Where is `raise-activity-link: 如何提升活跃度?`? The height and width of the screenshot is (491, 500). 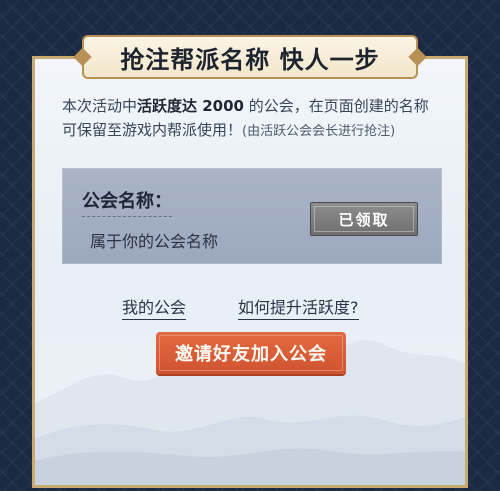
raise-activity-link: 如何提升活跃度? is located at coordinates (298, 307).